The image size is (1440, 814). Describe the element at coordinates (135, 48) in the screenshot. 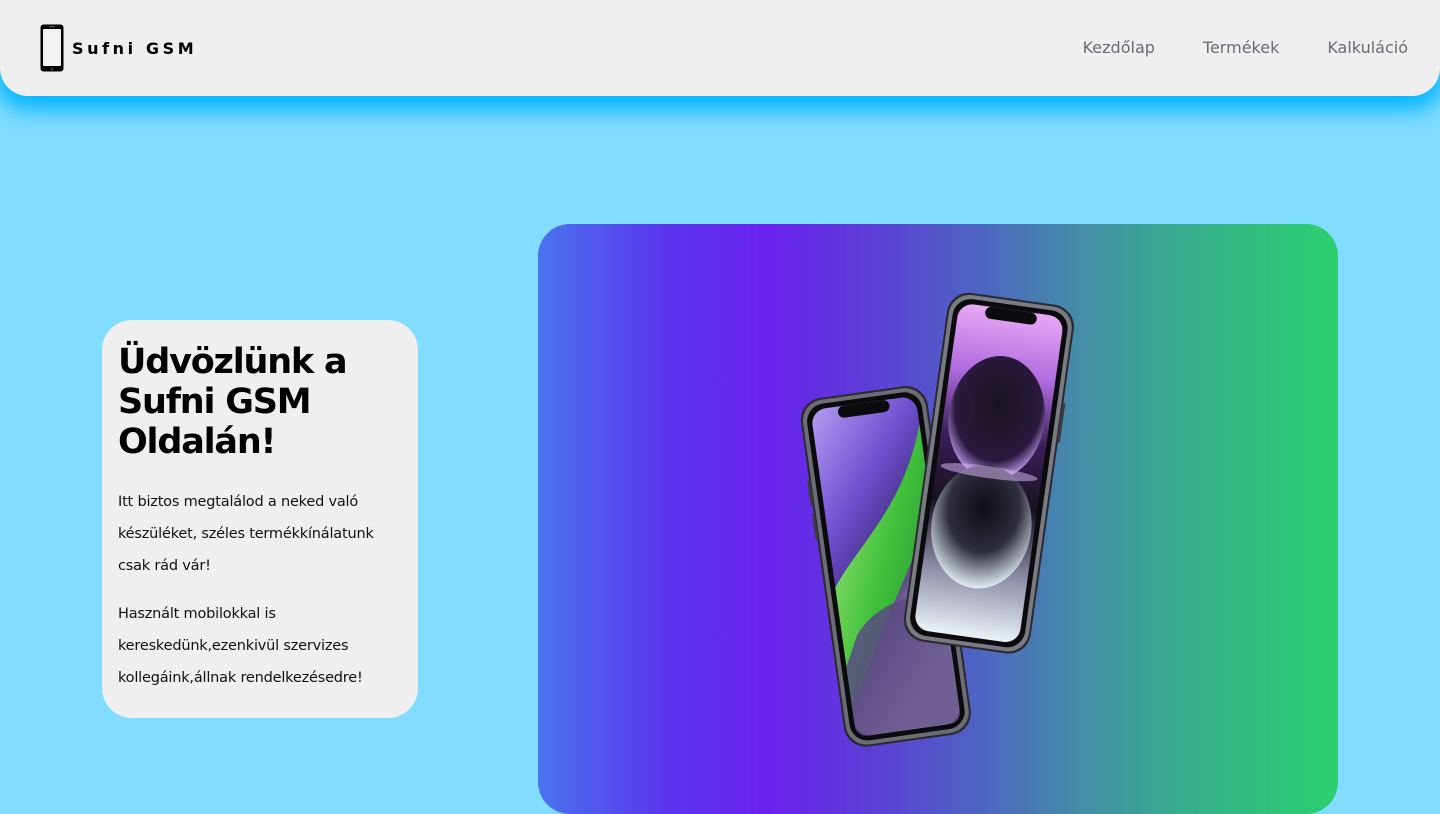

I see `brand-name: Sufni GSM` at that location.